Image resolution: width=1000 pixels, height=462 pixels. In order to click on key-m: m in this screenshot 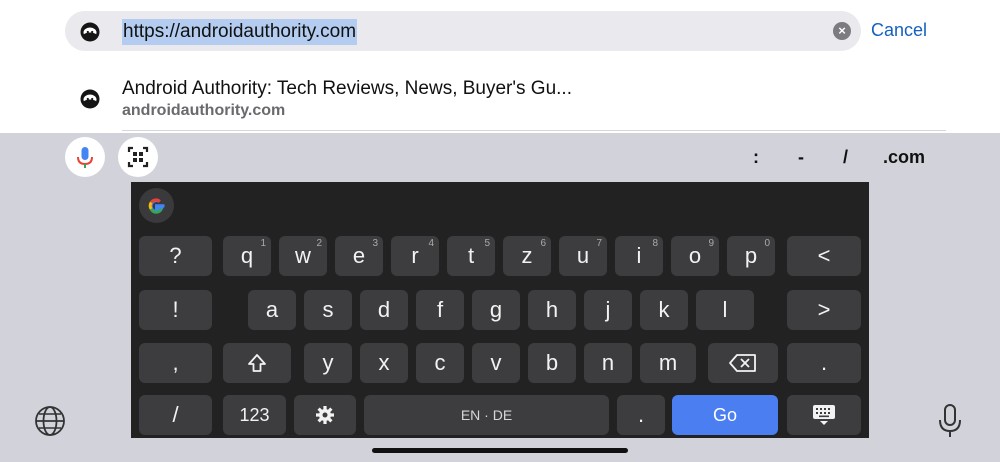, I will do `click(668, 363)`.